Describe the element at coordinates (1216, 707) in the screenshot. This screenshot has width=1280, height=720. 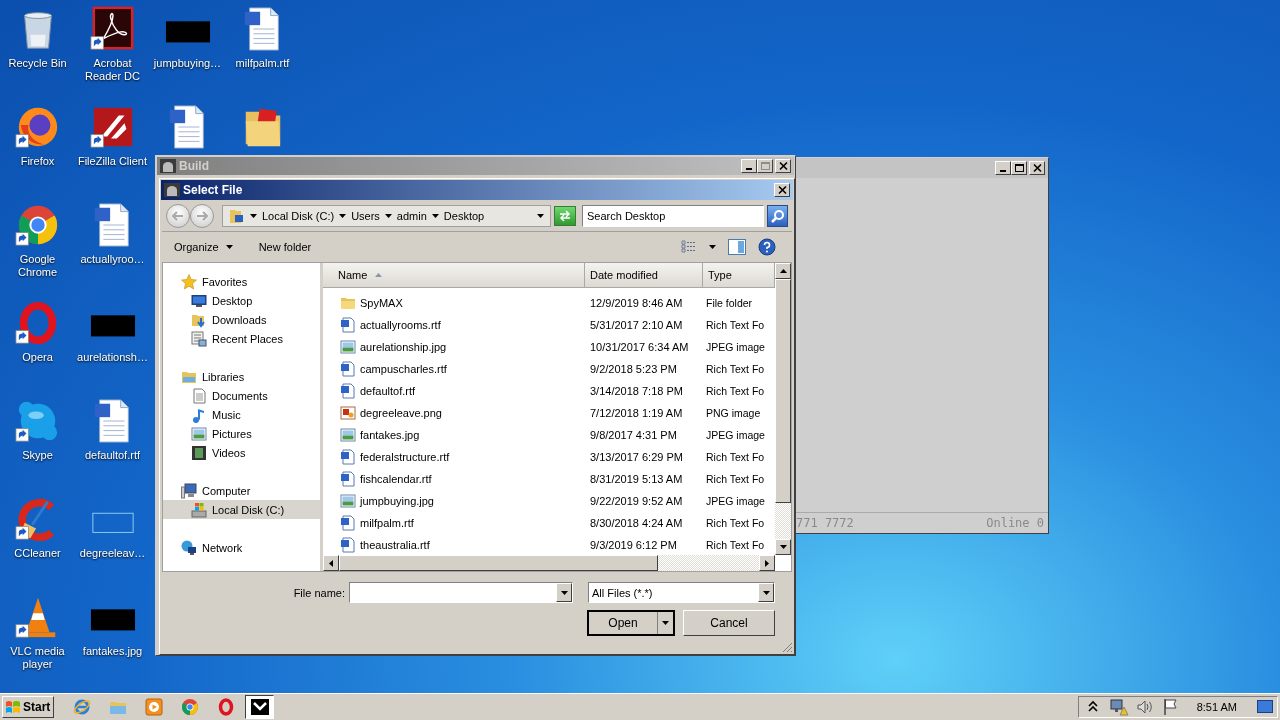
I see `clock: 8:51 AM` at that location.